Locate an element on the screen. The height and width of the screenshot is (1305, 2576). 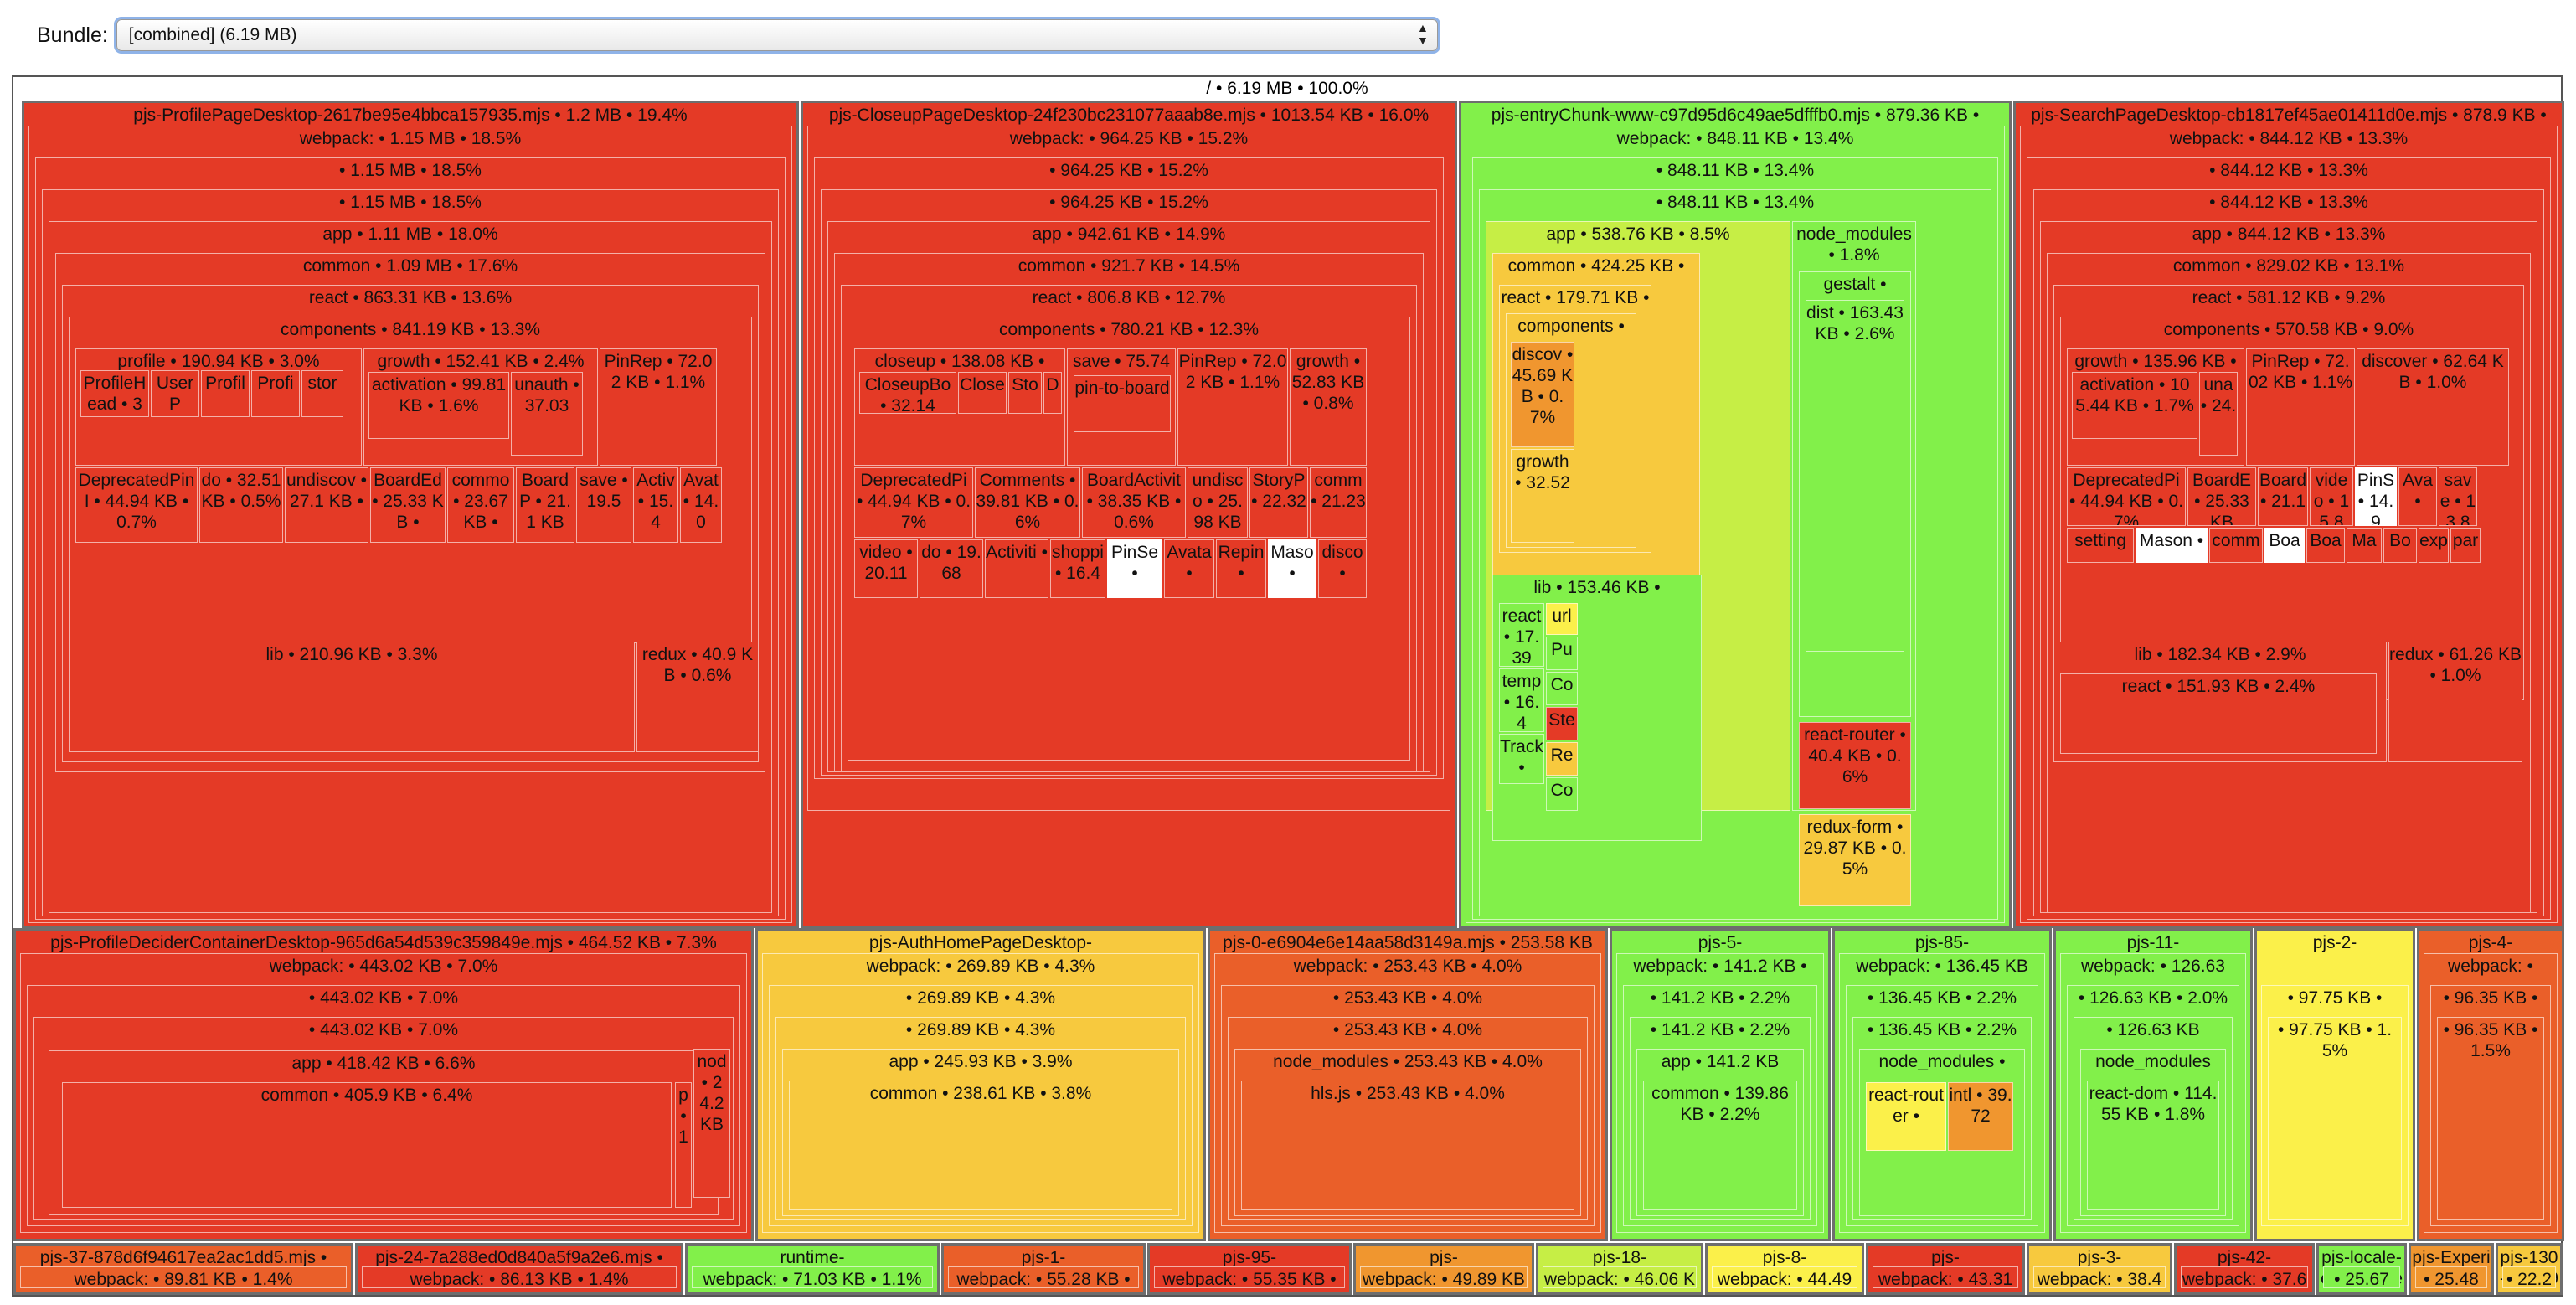
treemap-node: react • 151.93 KB • 2.4% is located at coordinates (2218, 713).